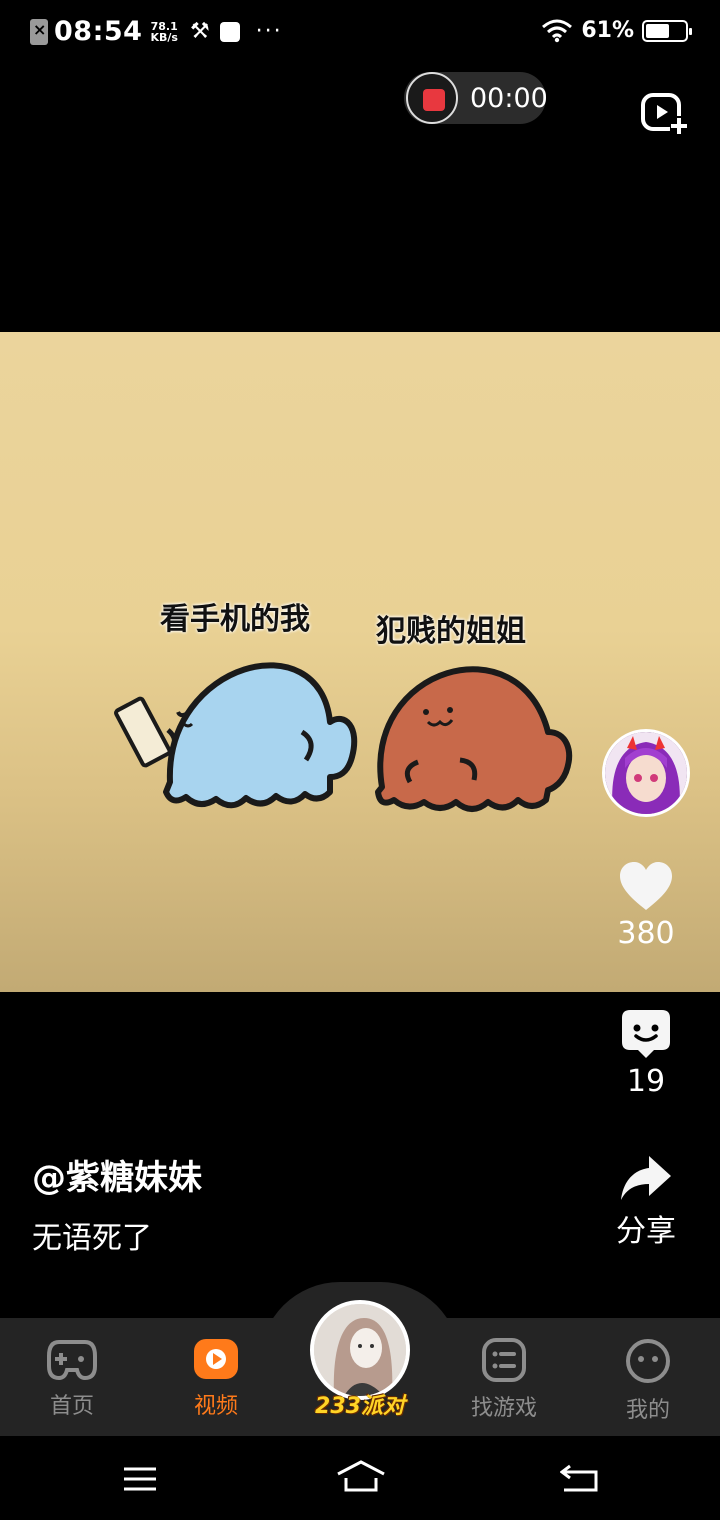 This screenshot has width=720, height=1520. I want to click on like-button: 380, so click(646, 905).